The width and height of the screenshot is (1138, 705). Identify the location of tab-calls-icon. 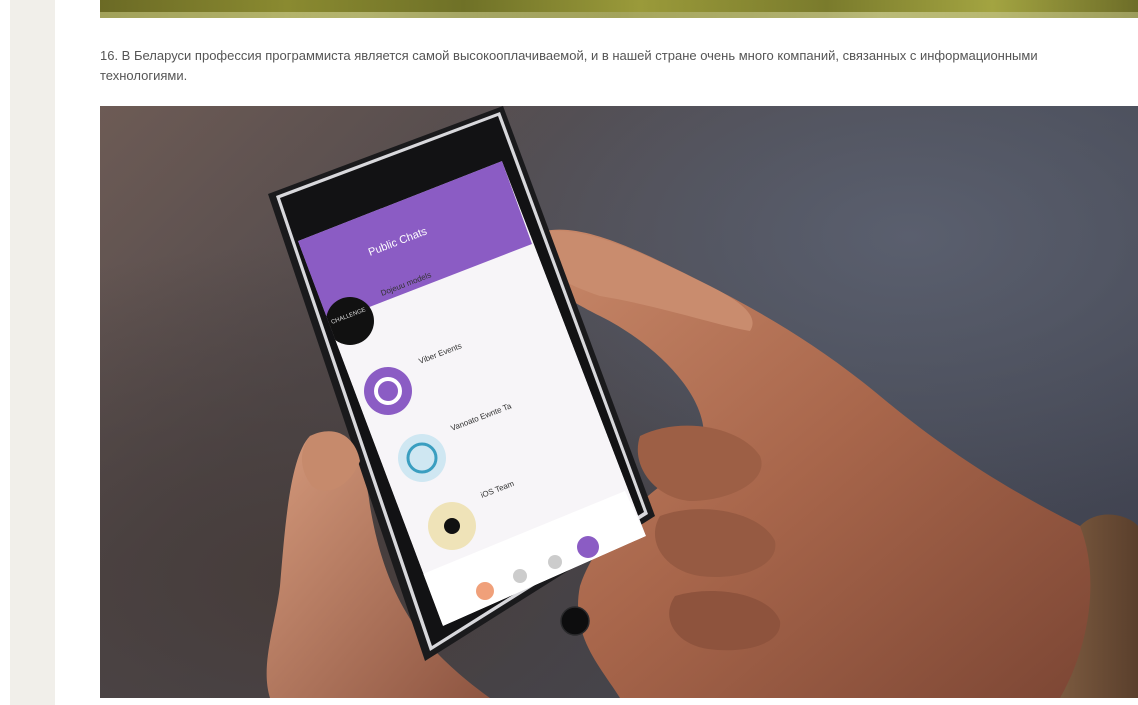
(520, 576).